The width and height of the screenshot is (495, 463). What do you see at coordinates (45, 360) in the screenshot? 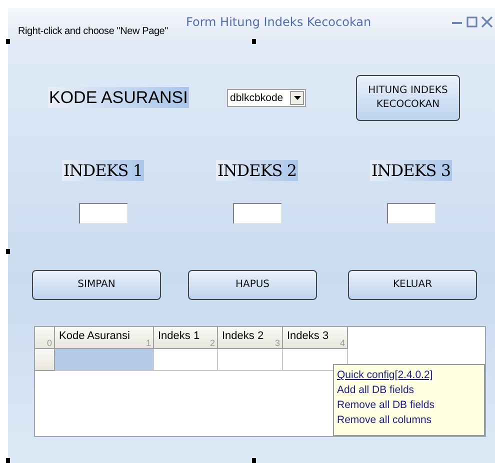
I see `row-header` at bounding box center [45, 360].